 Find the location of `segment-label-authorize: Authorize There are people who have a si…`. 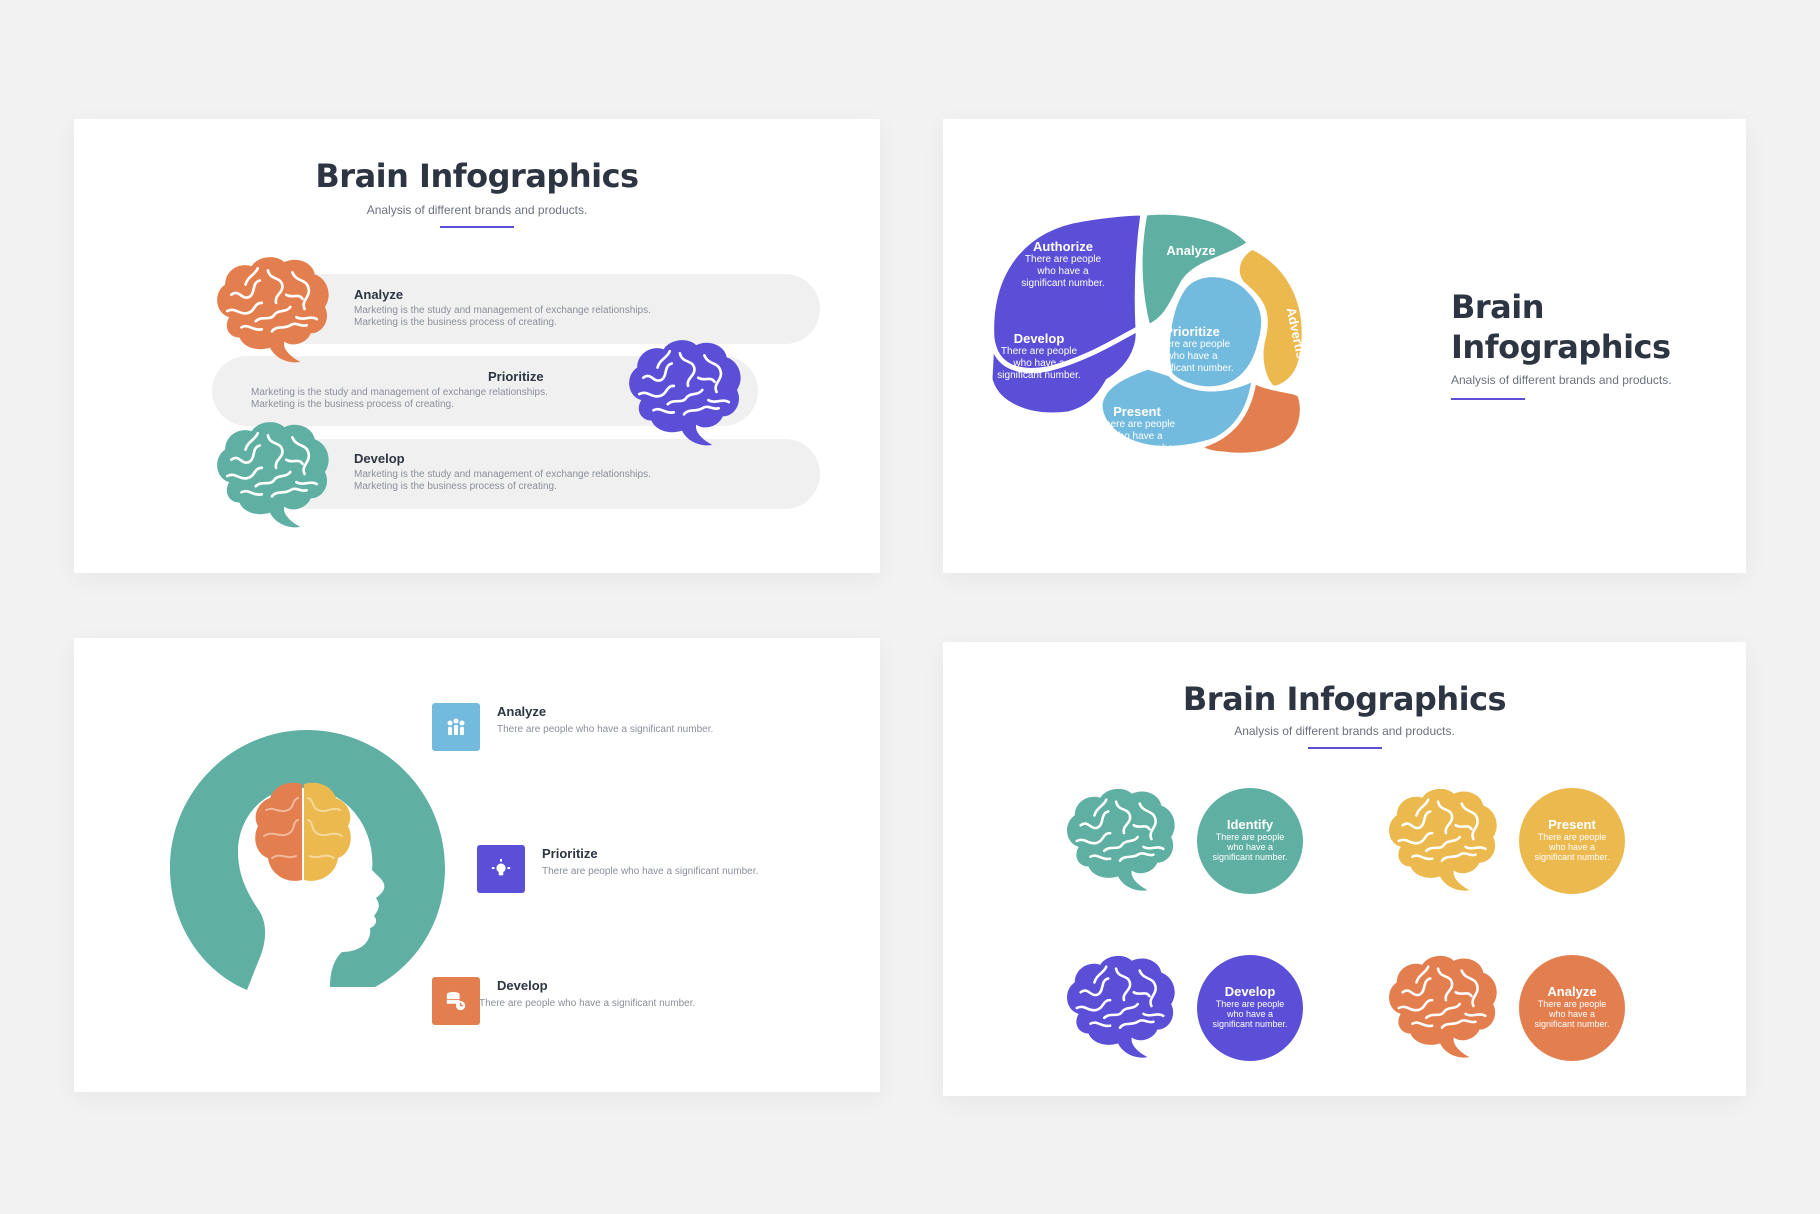

segment-label-authorize: Authorize There are people who have a si… is located at coordinates (1063, 264).